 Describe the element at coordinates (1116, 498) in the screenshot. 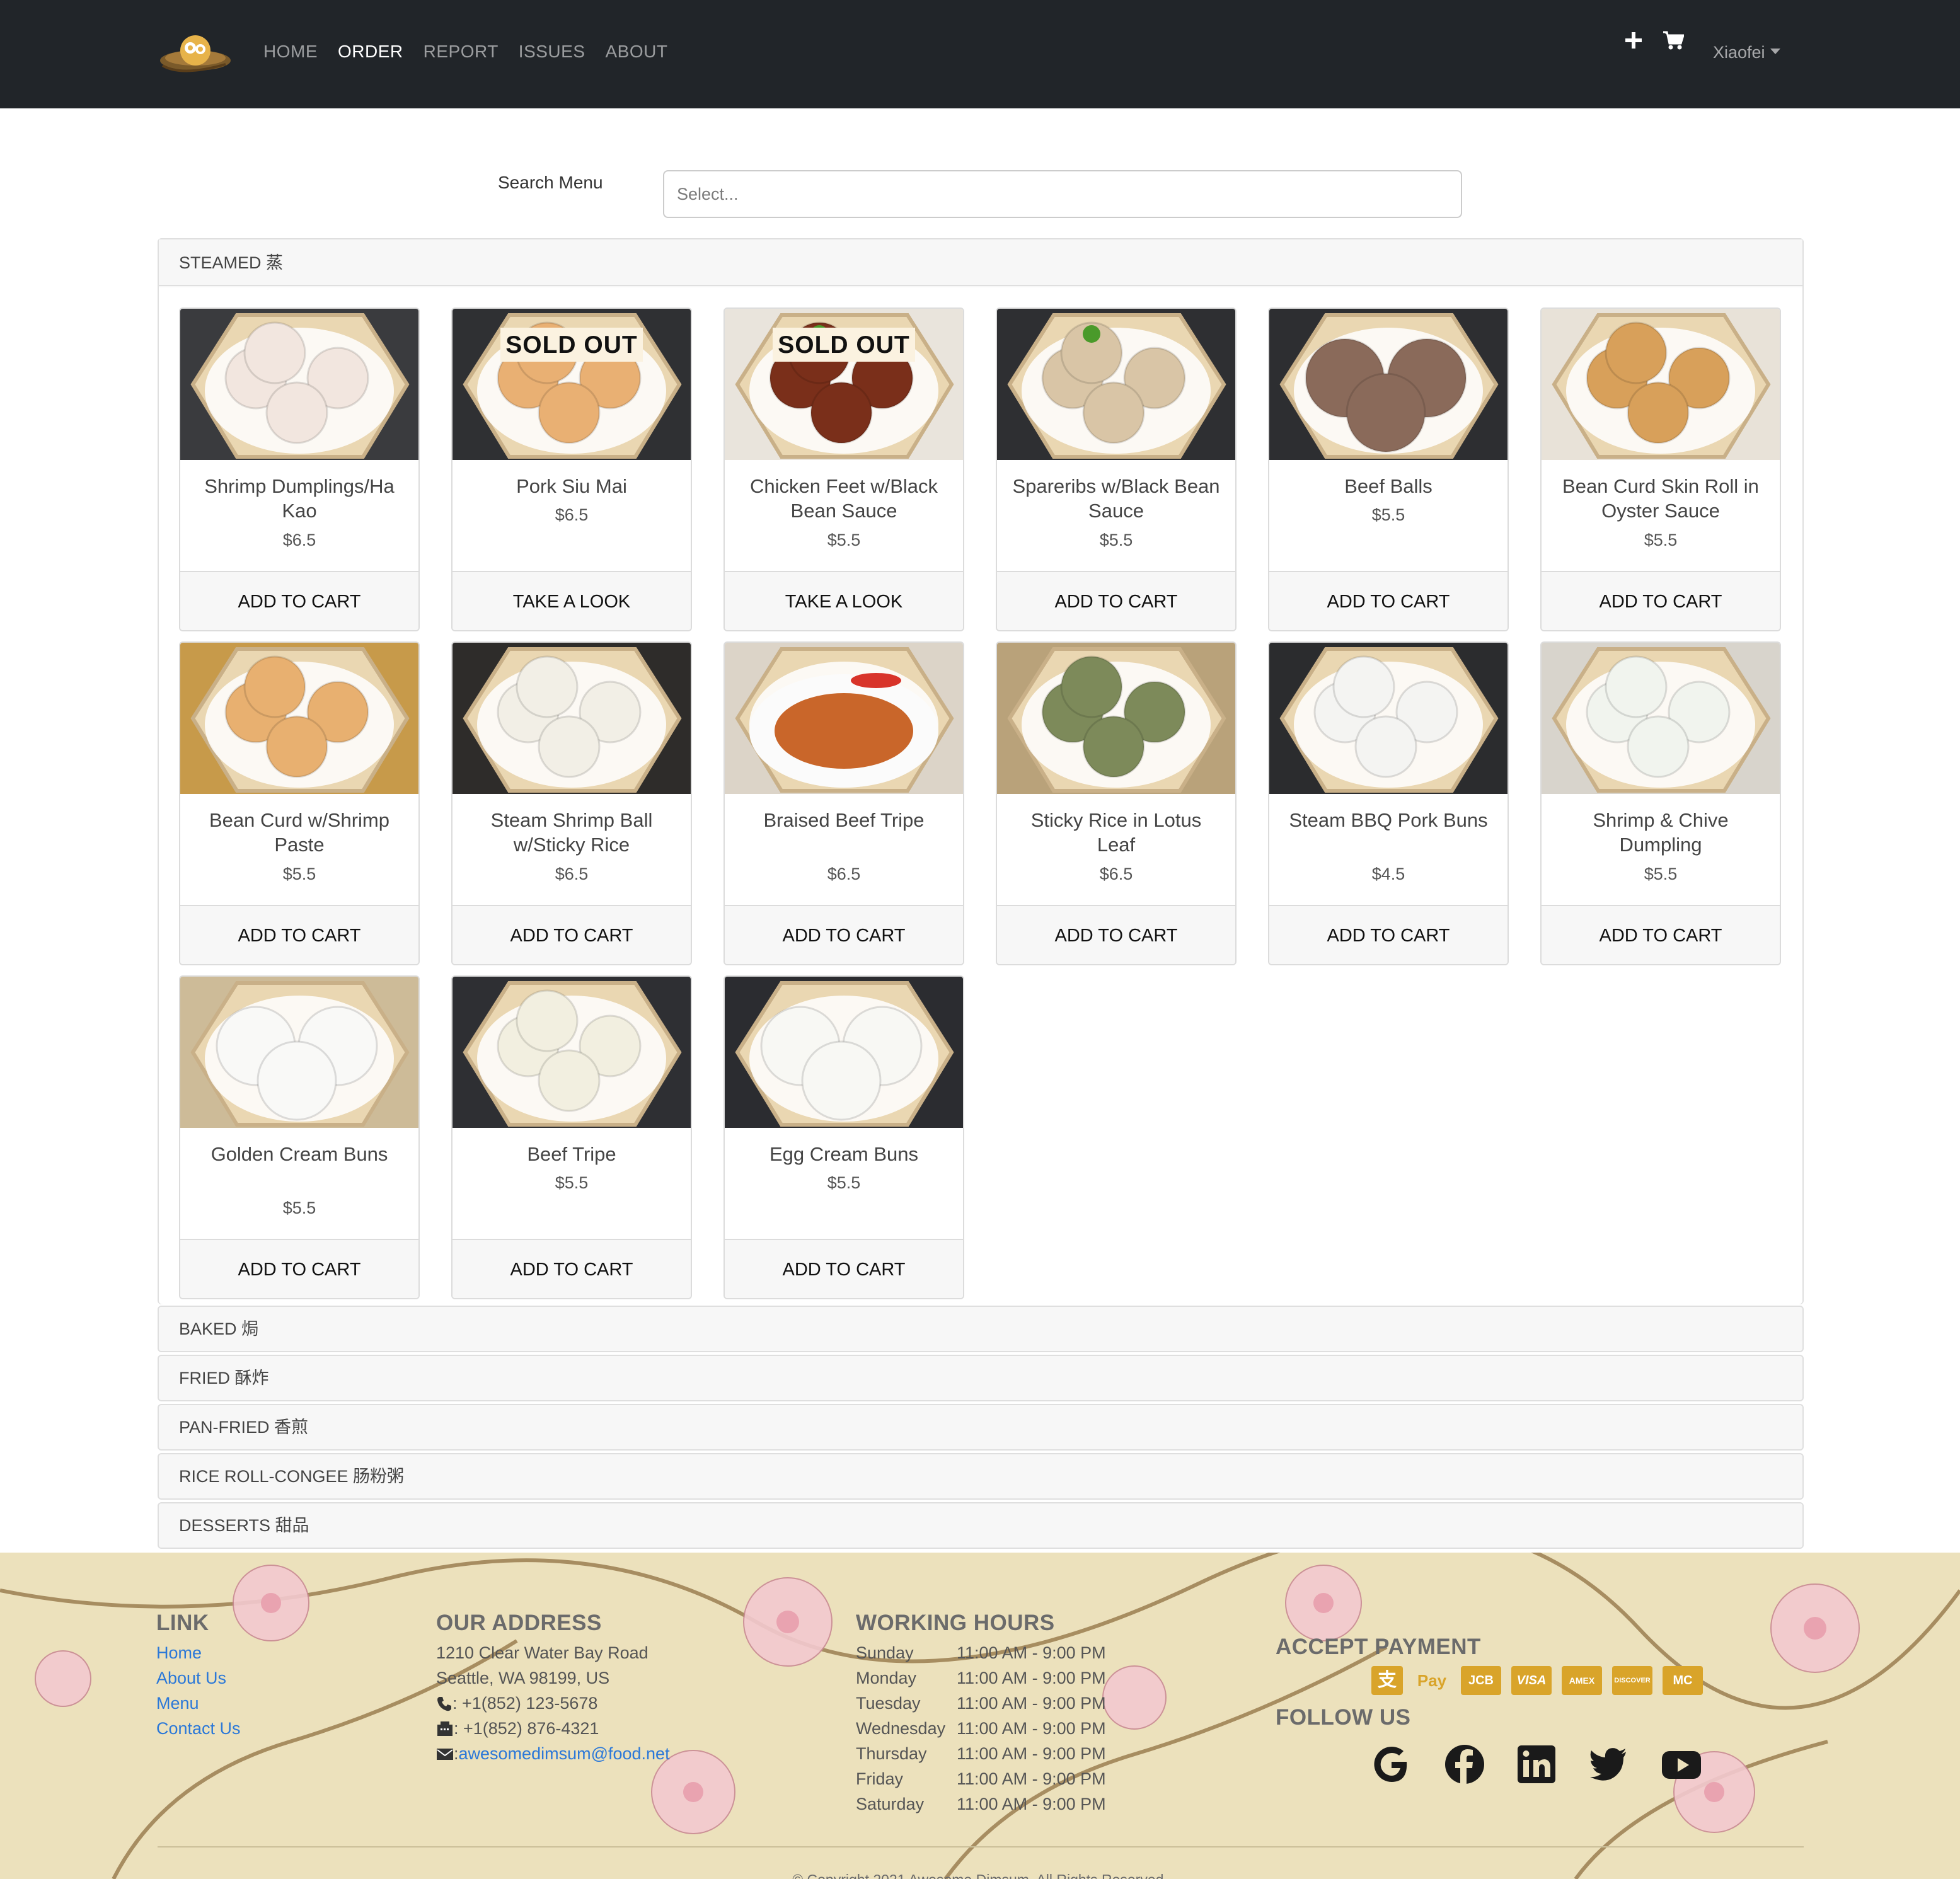

I see `item-name: Spareribs w/Black Bean Sauce` at that location.